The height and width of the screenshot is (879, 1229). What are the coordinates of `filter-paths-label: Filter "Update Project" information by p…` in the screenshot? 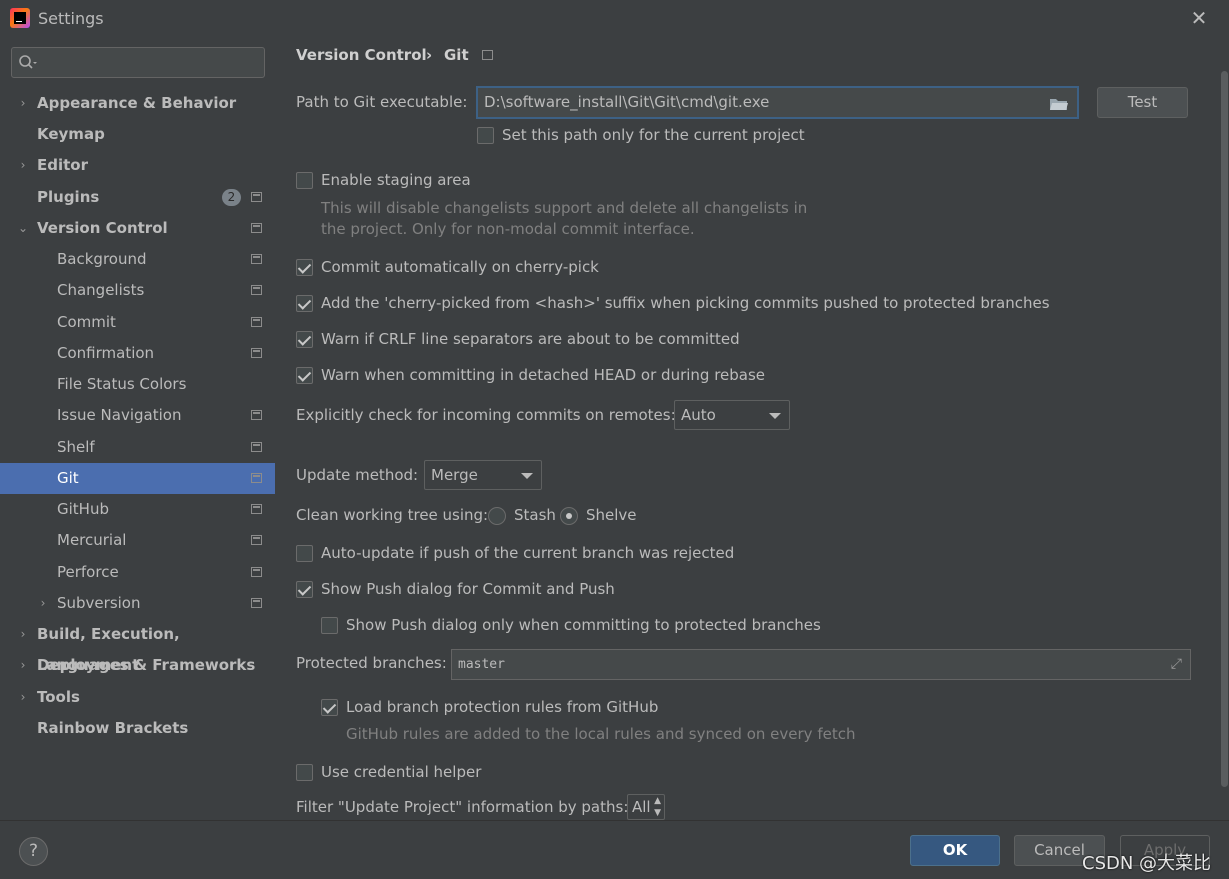 It's located at (462, 807).